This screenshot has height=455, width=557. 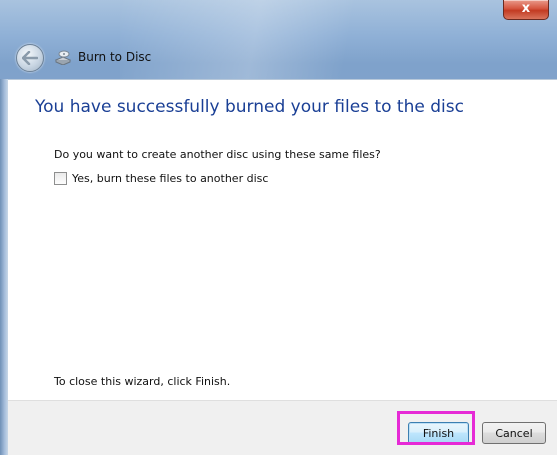 I want to click on burn-another-checkbox-row: Yes, burn these files to another disc, so click(x=161, y=178).